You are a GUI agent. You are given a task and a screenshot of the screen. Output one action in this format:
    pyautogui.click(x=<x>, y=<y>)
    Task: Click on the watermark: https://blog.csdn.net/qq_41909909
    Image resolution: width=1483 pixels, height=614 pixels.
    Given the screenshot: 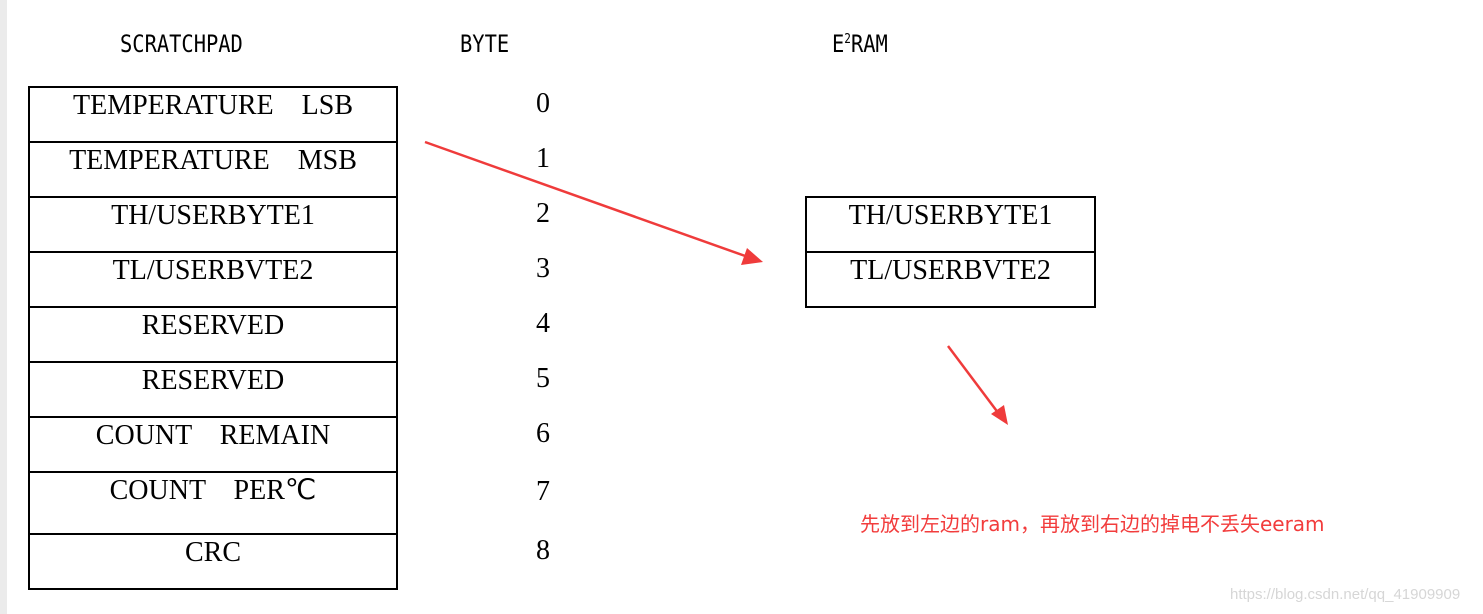 What is the action you would take?
    pyautogui.click(x=1345, y=594)
    